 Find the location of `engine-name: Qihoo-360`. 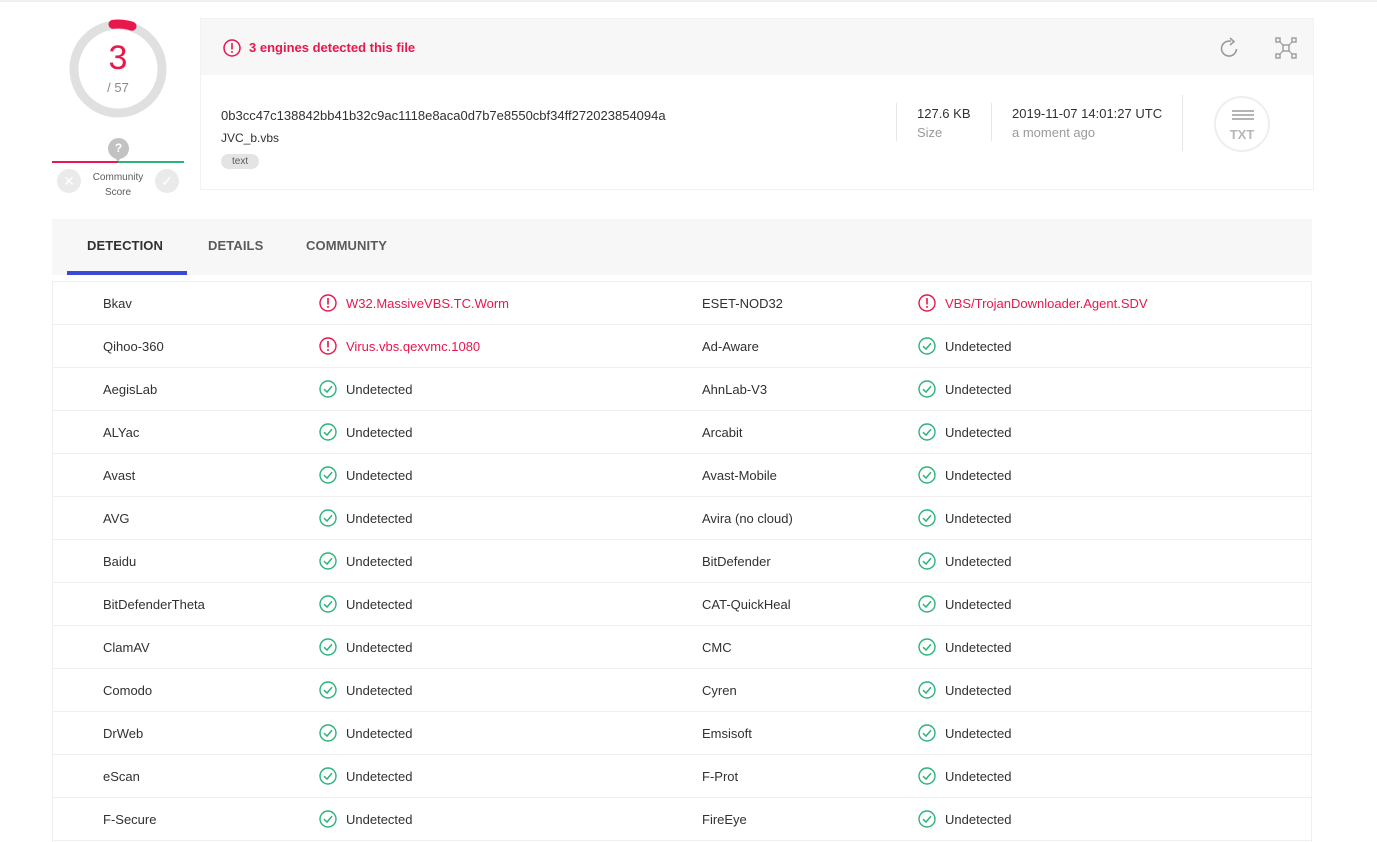

engine-name: Qihoo-360 is located at coordinates (133, 346).